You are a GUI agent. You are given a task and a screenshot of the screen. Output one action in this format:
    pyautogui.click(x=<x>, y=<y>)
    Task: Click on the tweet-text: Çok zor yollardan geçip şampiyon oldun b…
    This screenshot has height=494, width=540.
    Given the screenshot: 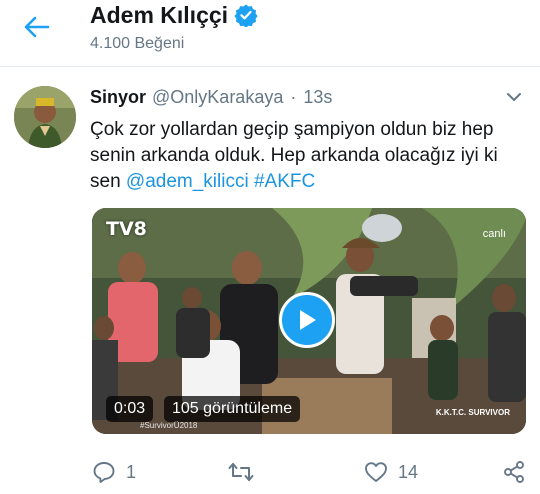 What is the action you would take?
    pyautogui.click(x=300, y=156)
    